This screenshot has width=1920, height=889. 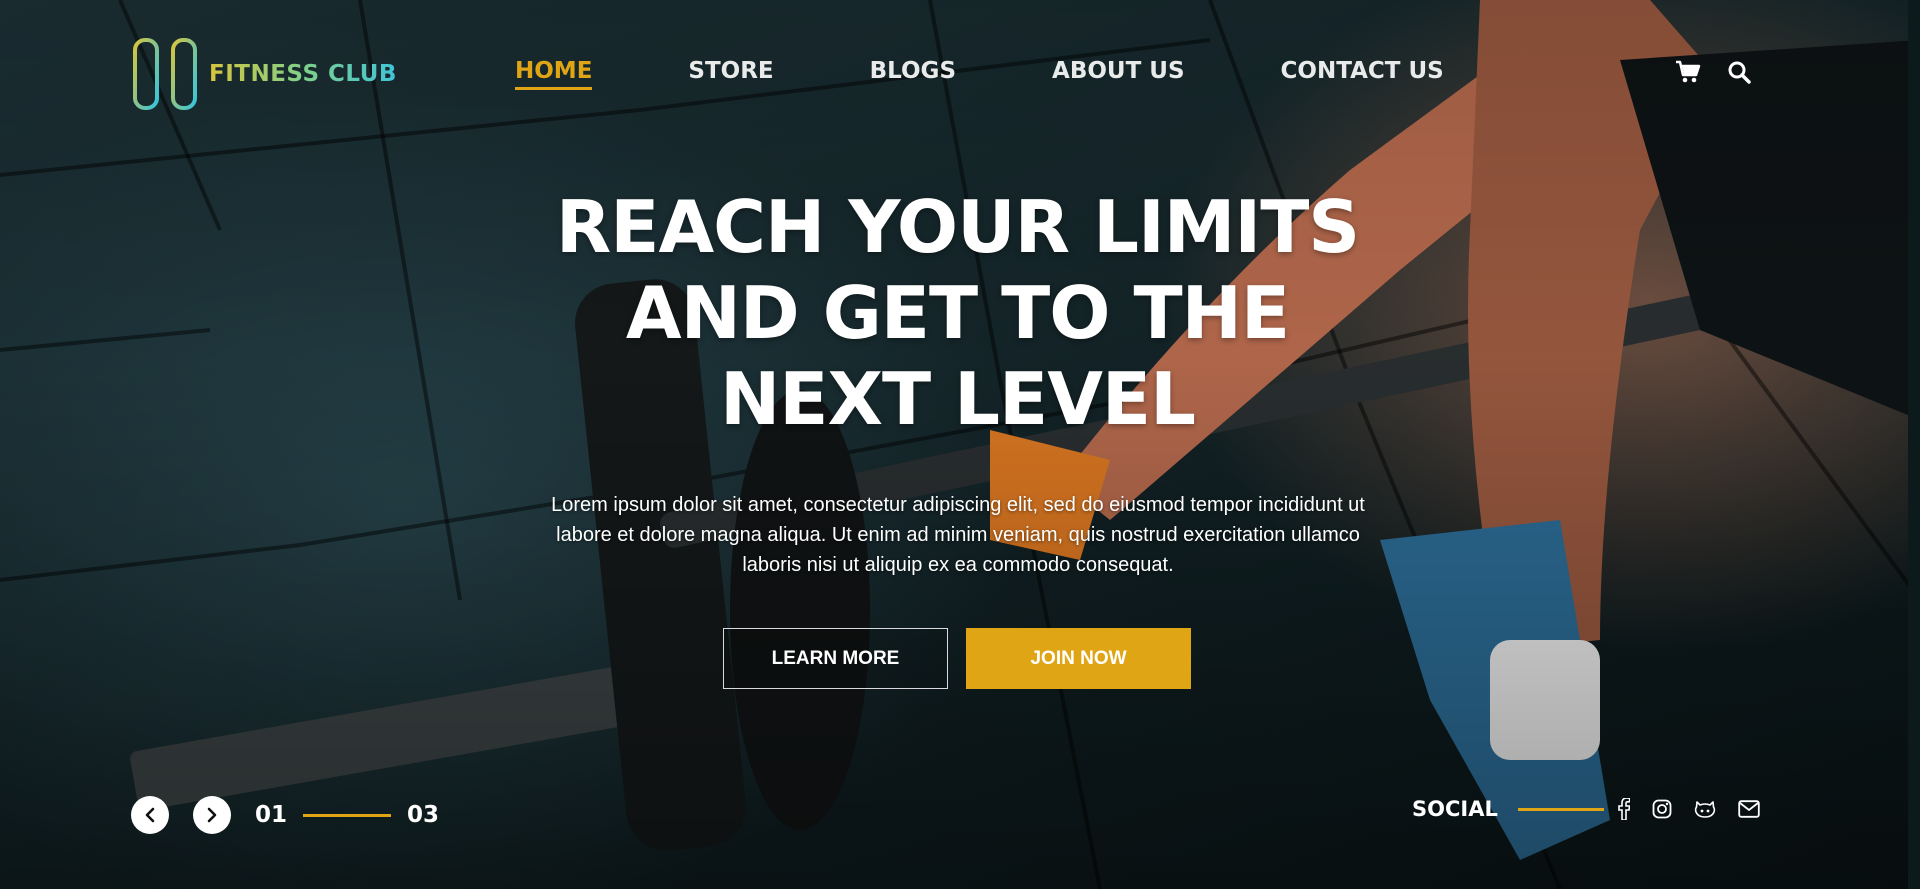 I want to click on facebook-icon, so click(x=1624, y=809).